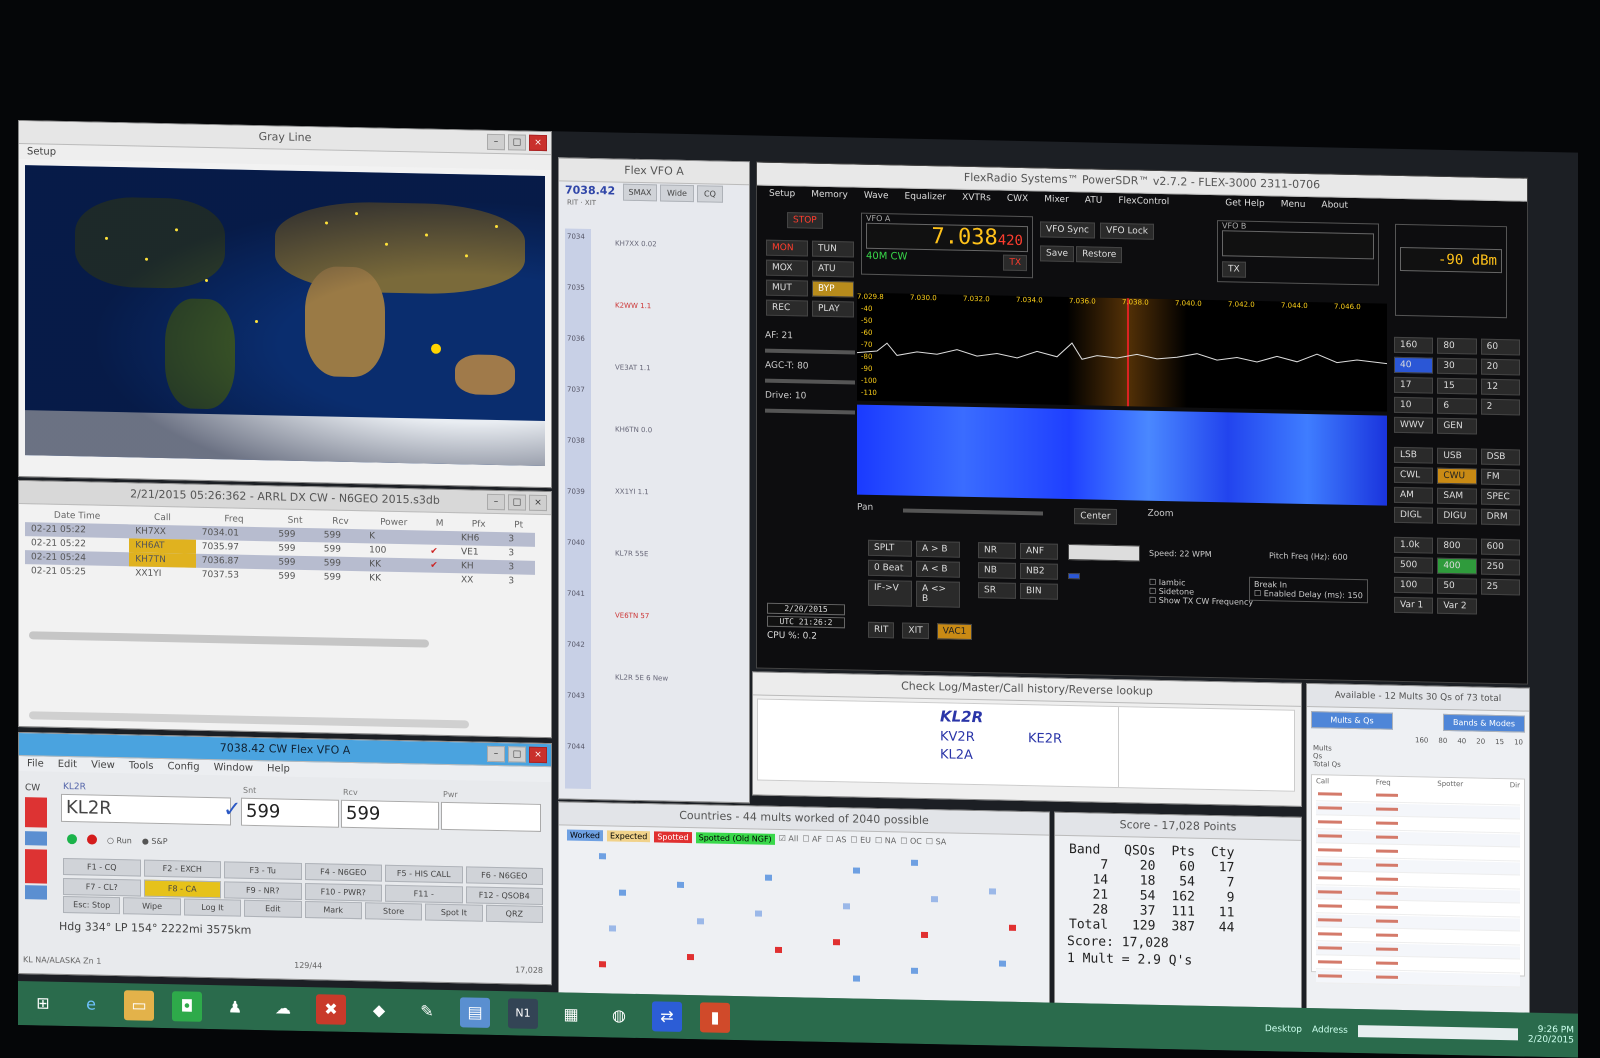 The image size is (1600, 1058). Describe the element at coordinates (35, 763) in the screenshot. I see `menu-file: File` at that location.